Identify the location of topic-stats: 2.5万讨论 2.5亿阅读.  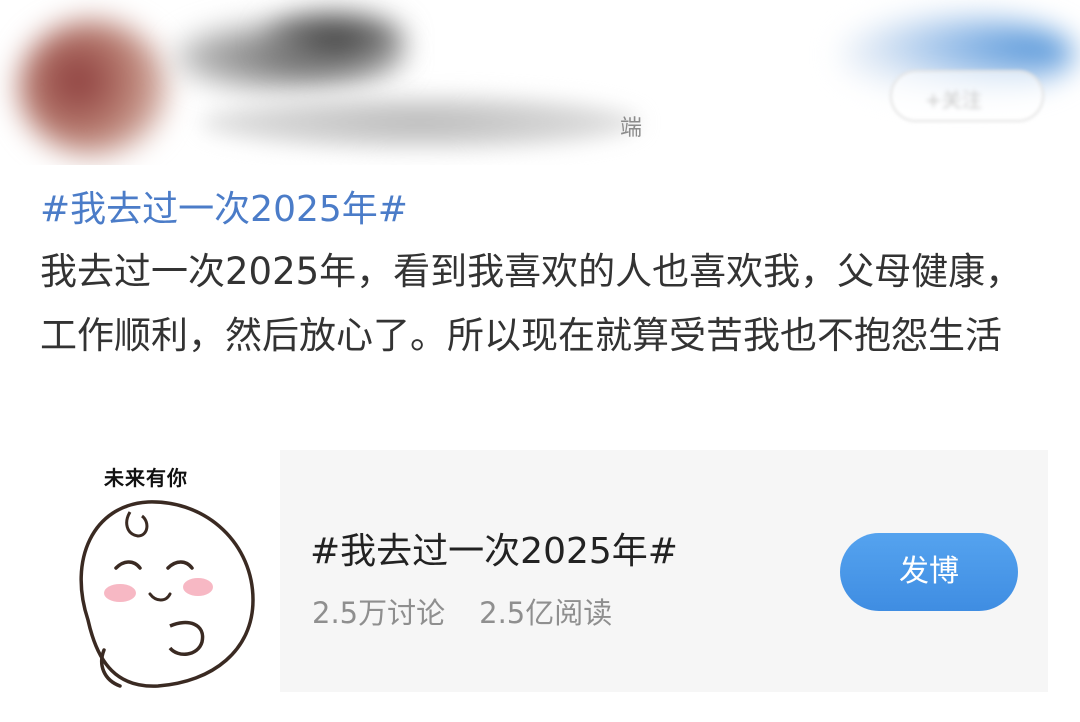
(462, 611).